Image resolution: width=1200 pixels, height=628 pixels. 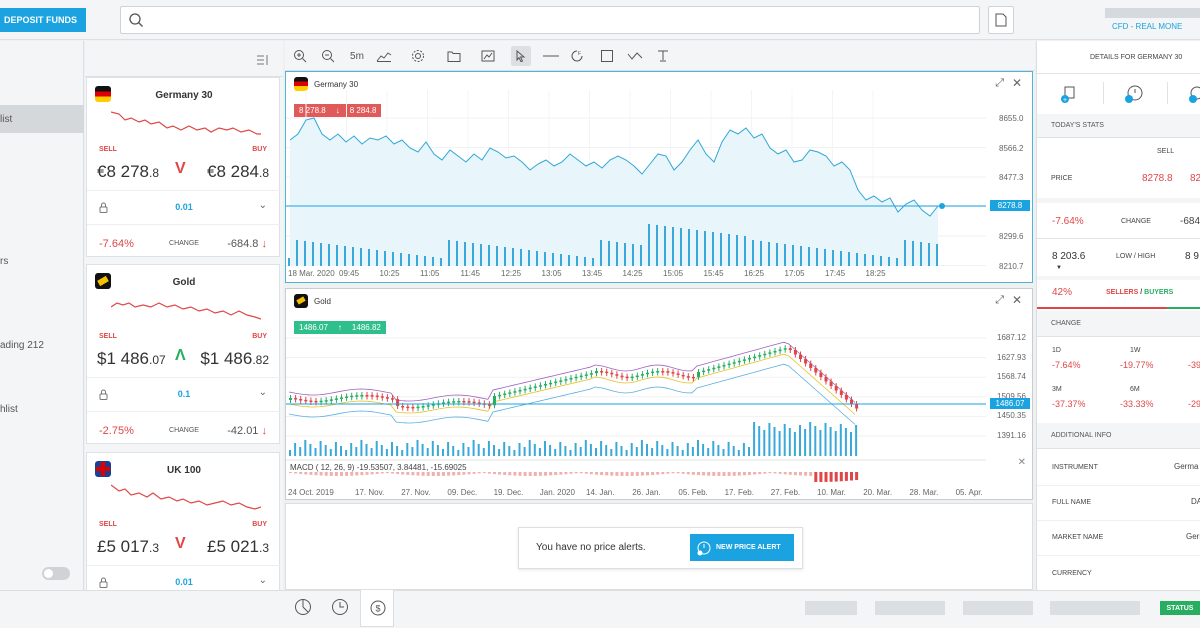 I want to click on buy-price-button: €8 284.8, so click(x=238, y=172).